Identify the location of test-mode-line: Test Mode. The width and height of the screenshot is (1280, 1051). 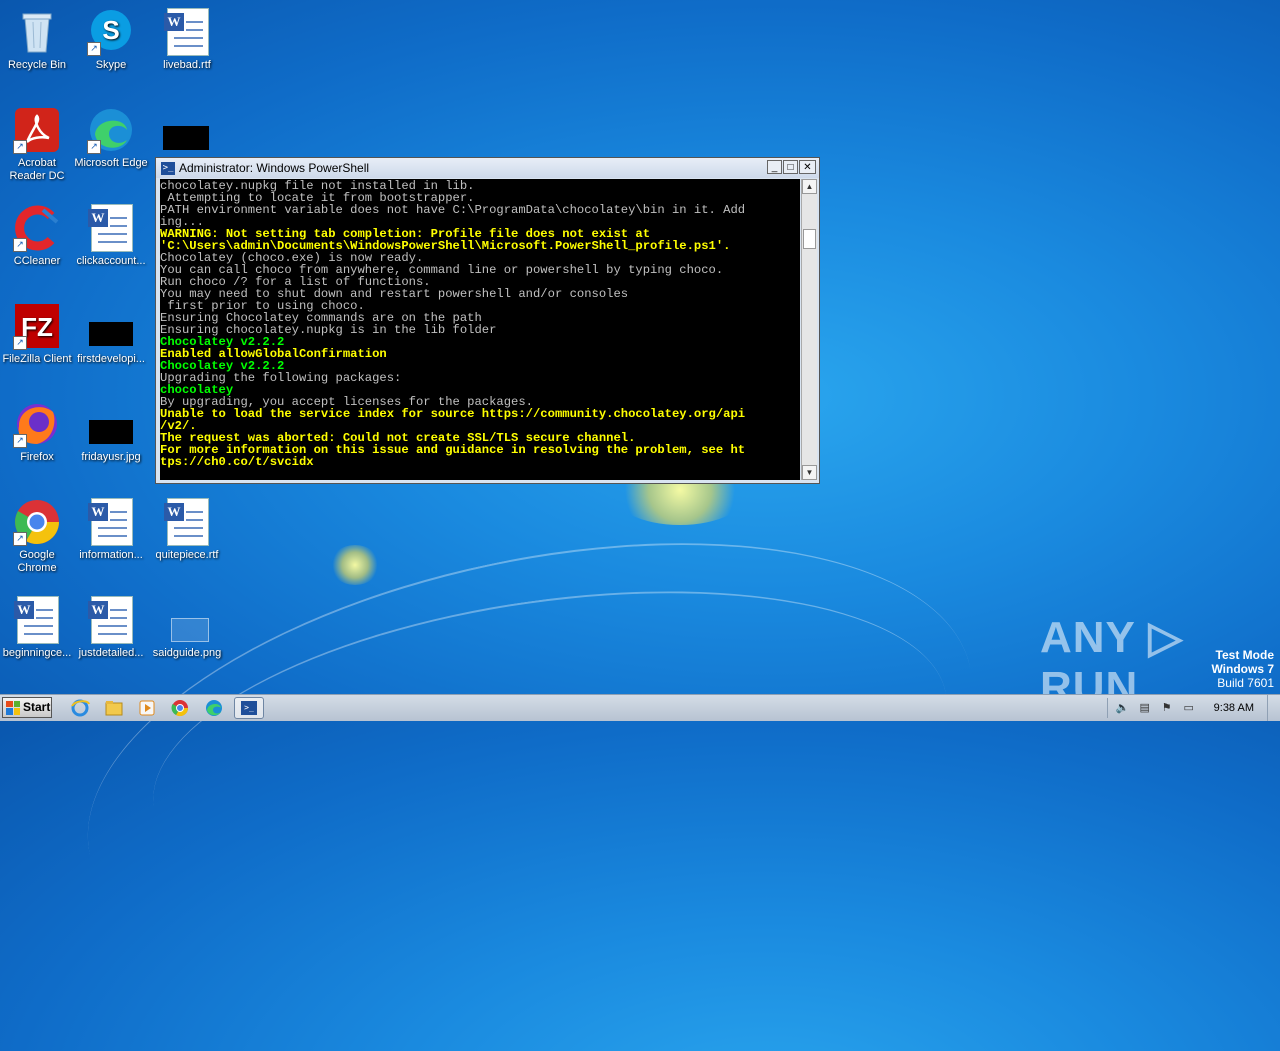
(1244, 655).